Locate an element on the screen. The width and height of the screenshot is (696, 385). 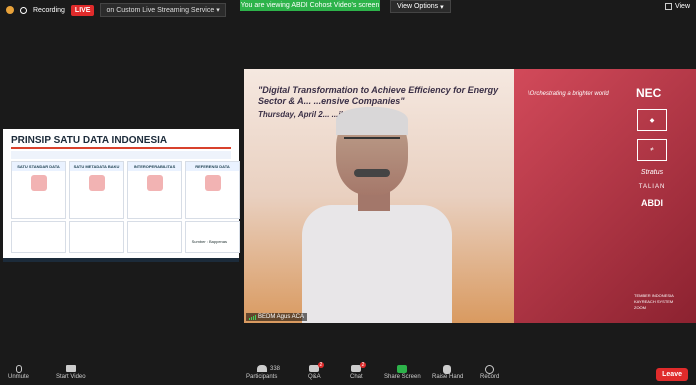
slide-source: Sumber : Bappenas is located at coordinates (209, 241).